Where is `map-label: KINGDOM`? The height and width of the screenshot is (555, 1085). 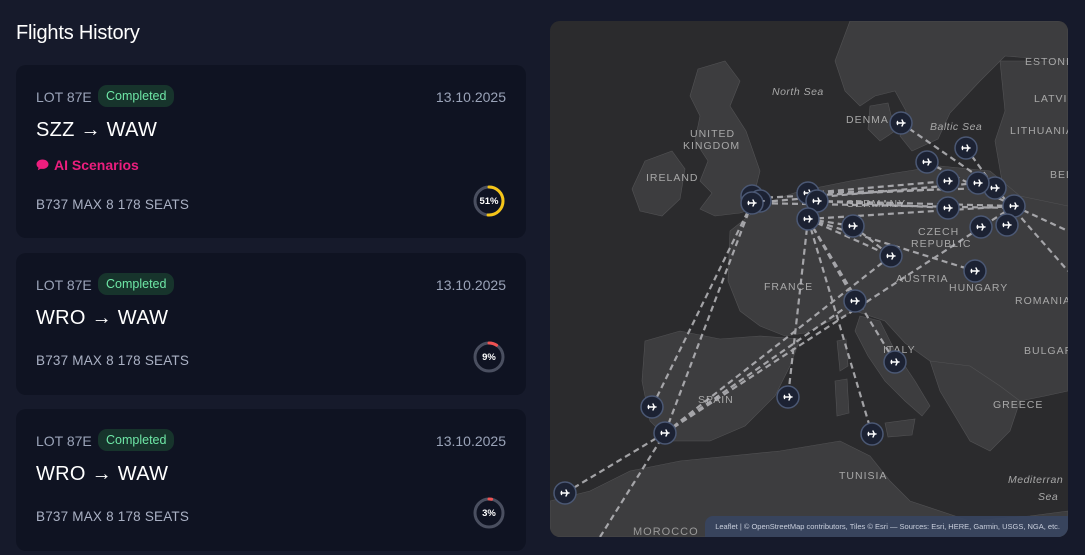
map-label: KINGDOM is located at coordinates (711, 146).